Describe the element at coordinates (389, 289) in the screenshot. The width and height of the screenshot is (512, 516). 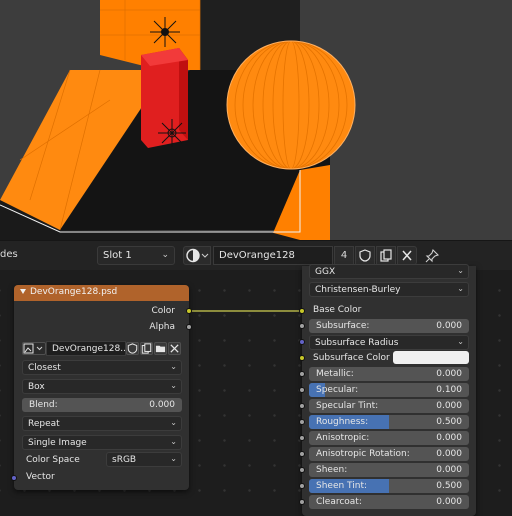
I see `subsurface-method-dropdown: Christensen-Burley ⌄` at that location.